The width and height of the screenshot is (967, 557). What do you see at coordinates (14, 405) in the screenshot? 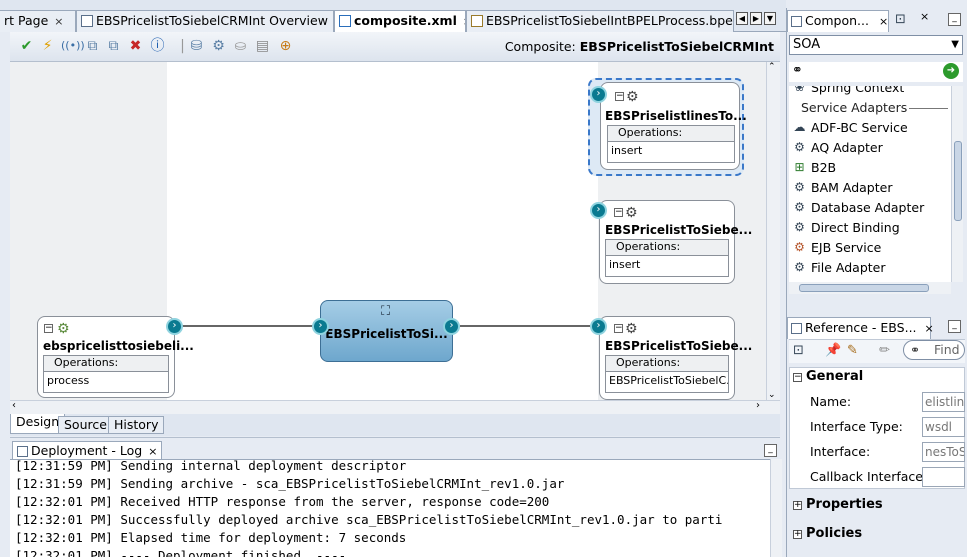
I see `scroll-left-icon: ‹` at bounding box center [14, 405].